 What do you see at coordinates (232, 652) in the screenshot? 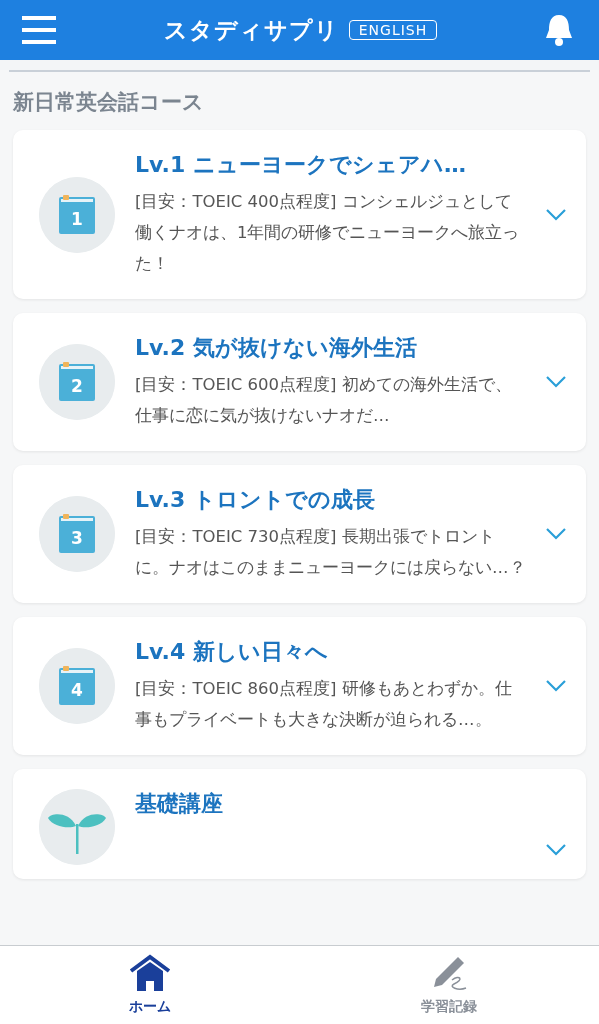
I see `course-title: Lv.4 新しい日々へ` at bounding box center [232, 652].